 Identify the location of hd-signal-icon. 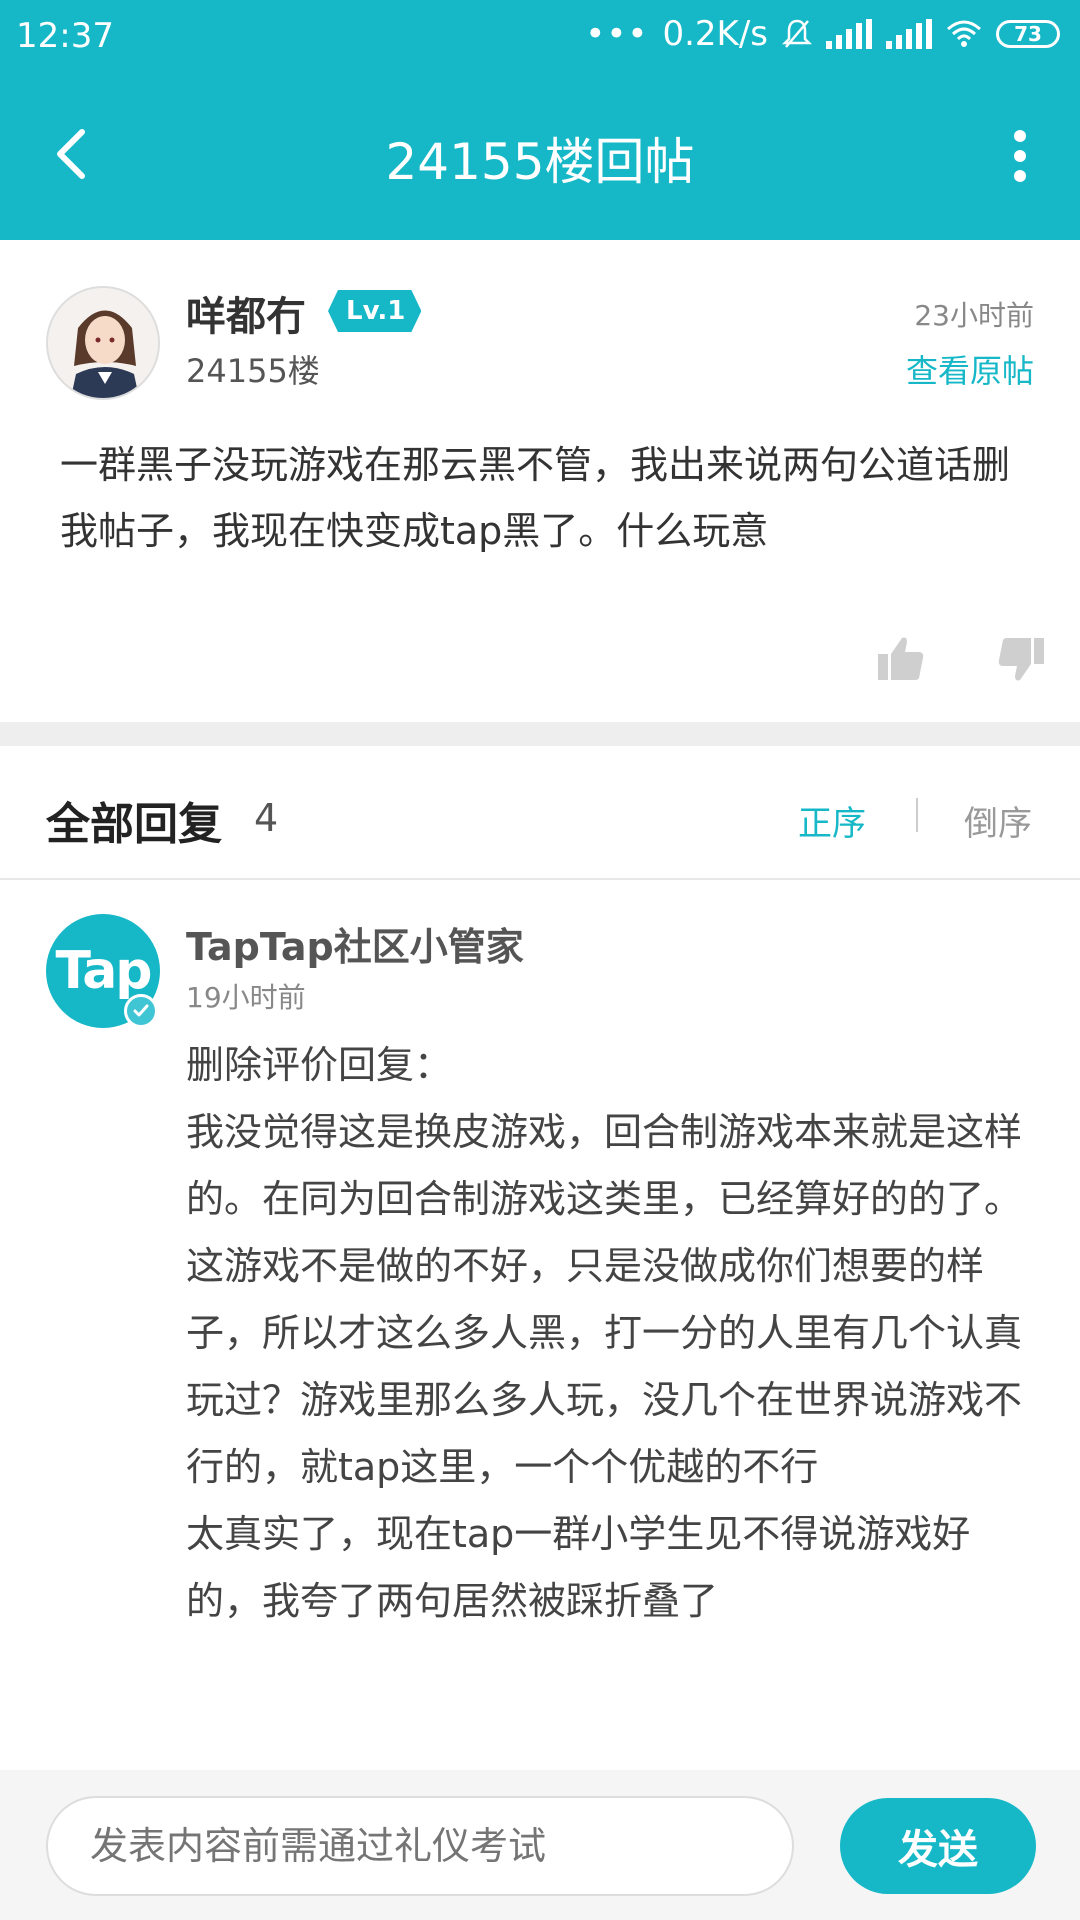
(909, 34).